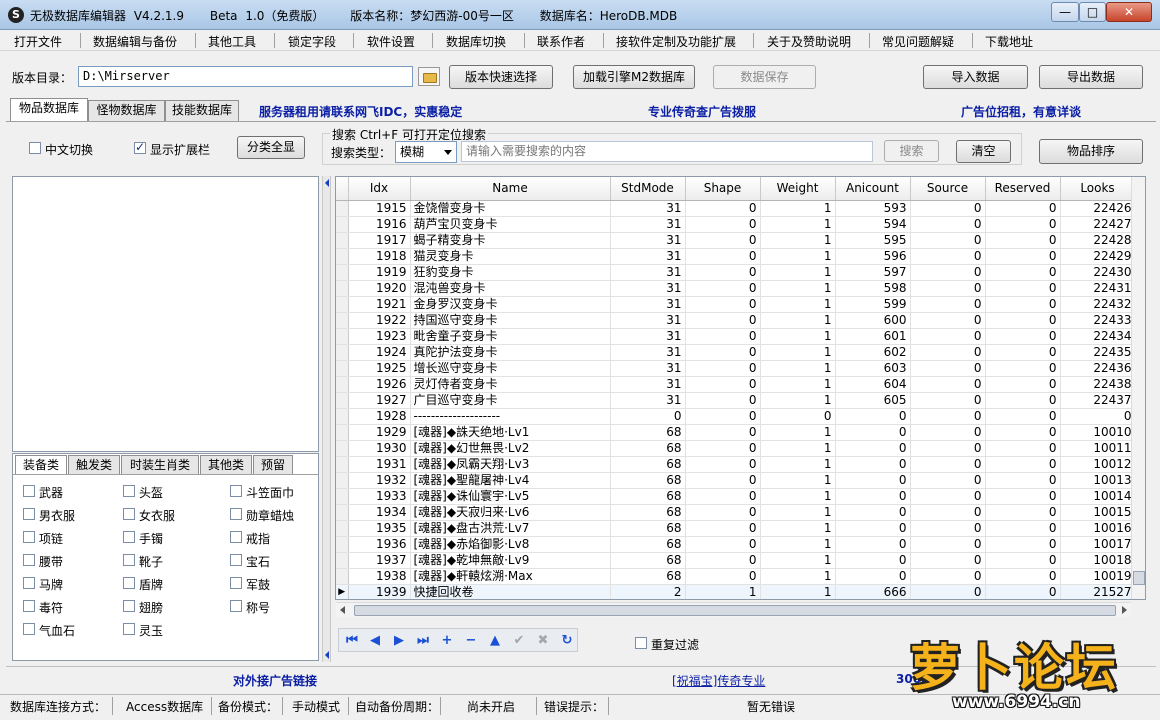 This screenshot has height=720, width=1160. Describe the element at coordinates (510, 448) in the screenshot. I see `table-cell-name: [魂器]◆幻世無畏·Lv2` at that location.